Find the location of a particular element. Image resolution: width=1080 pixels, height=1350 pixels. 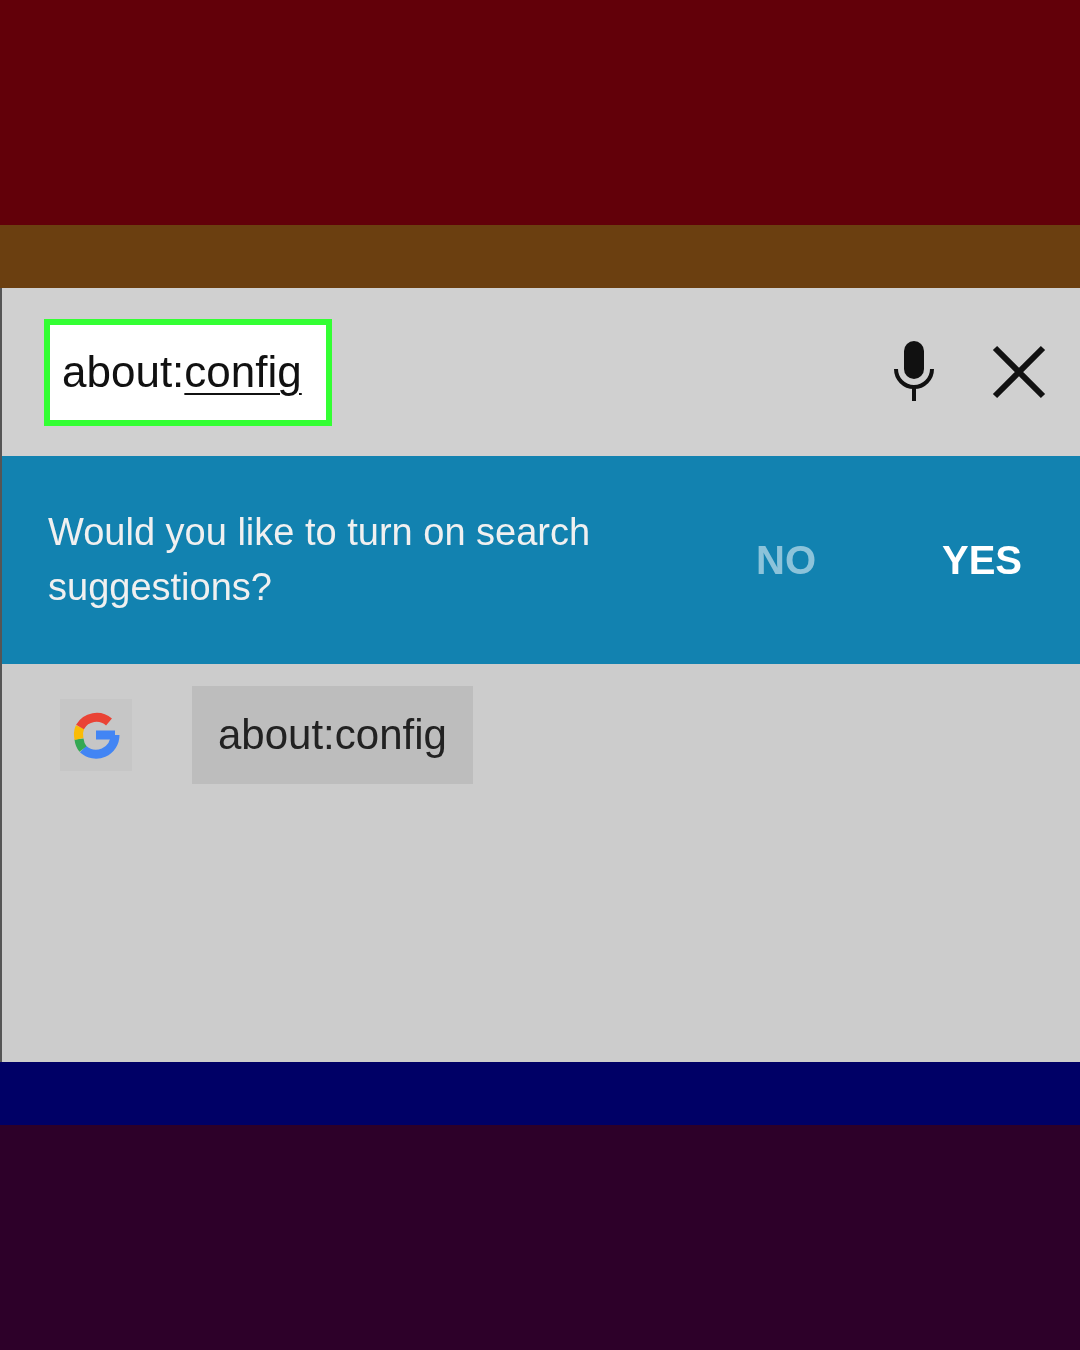

google-icon is located at coordinates (96, 735).